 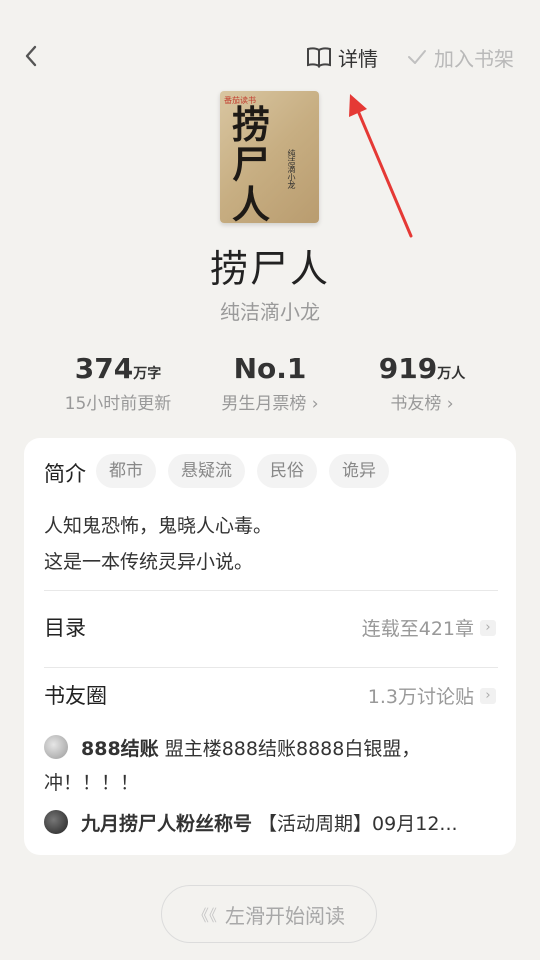 What do you see at coordinates (65, 474) in the screenshot?
I see `intro-label: 简介` at bounding box center [65, 474].